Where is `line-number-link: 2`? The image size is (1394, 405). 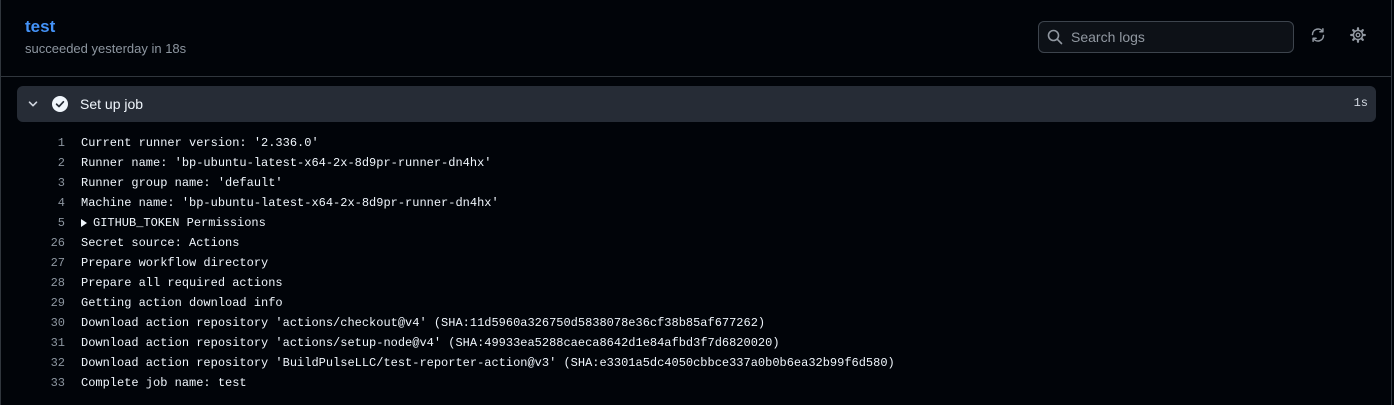
line-number-link: 2 is located at coordinates (41, 163).